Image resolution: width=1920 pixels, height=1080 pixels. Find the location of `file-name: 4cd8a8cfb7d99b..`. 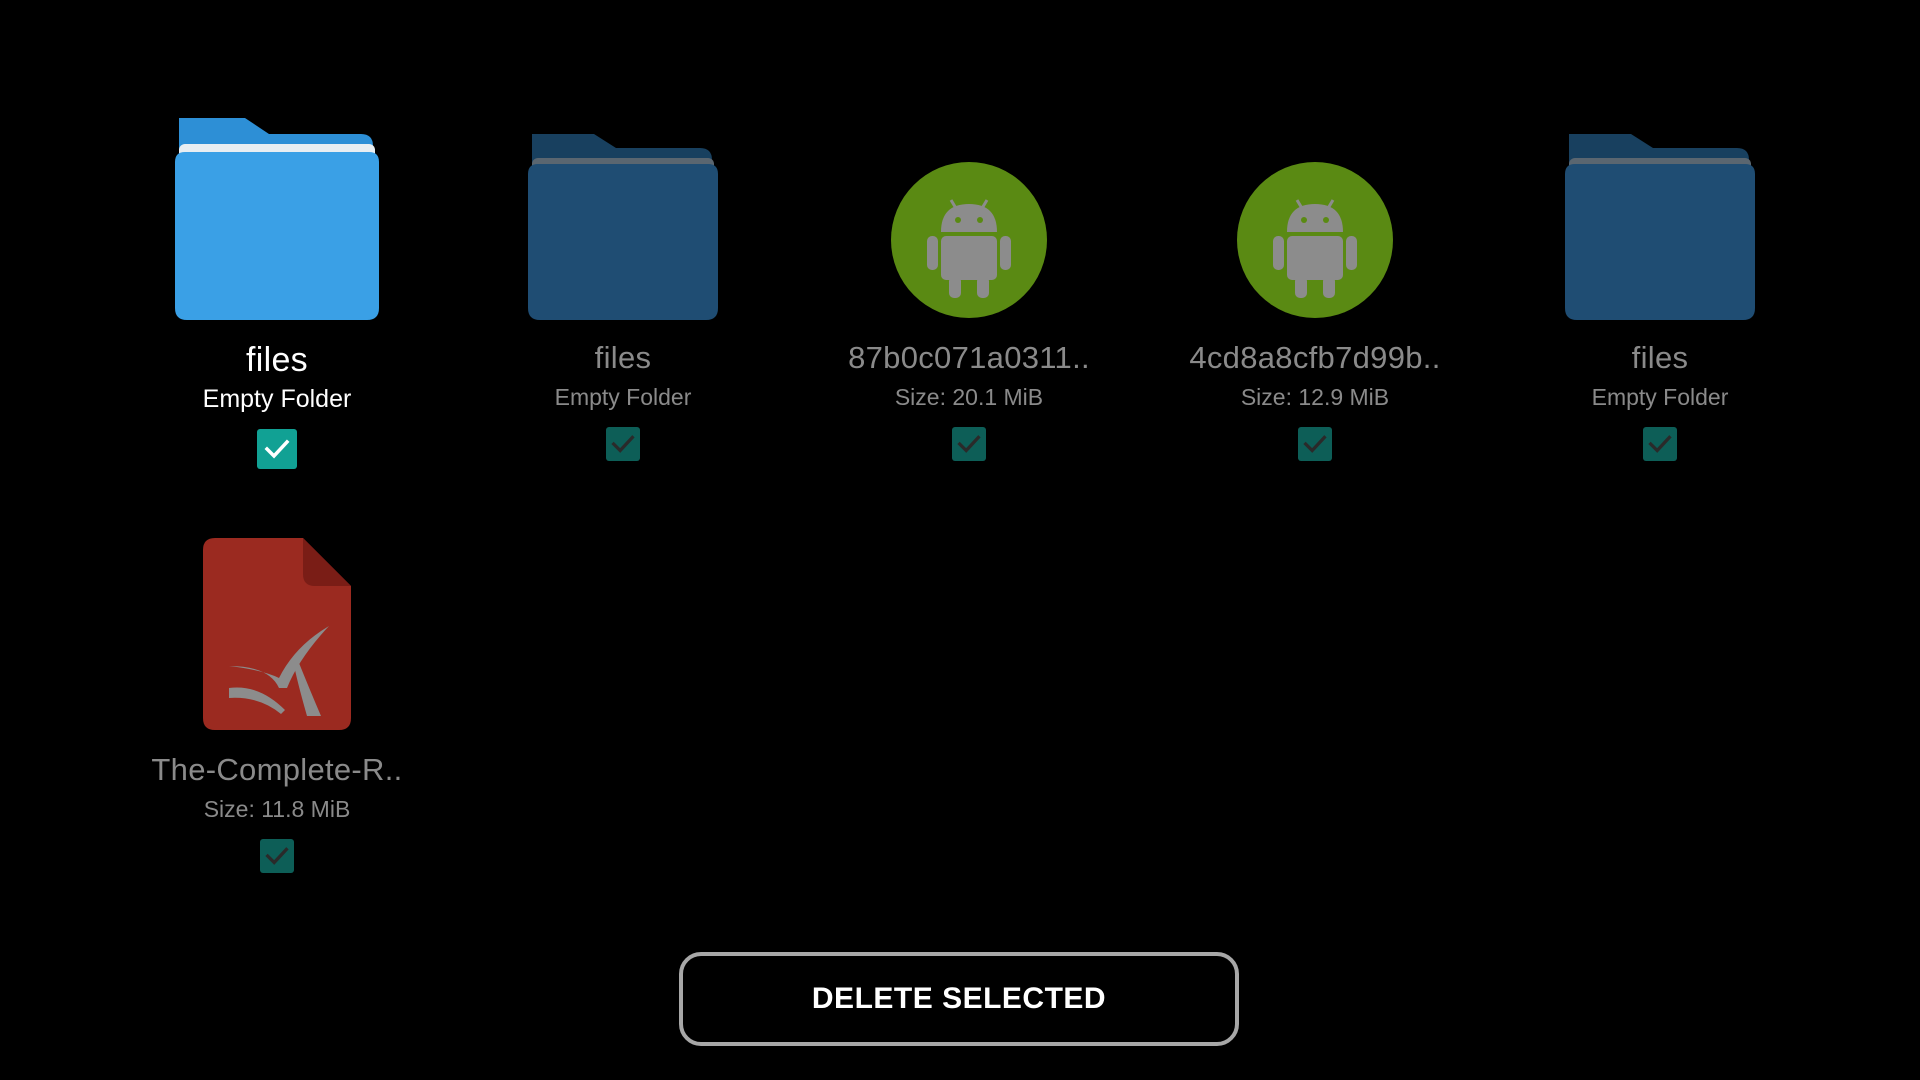

file-name: 4cd8a8cfb7d99b.. is located at coordinates (1315, 357).